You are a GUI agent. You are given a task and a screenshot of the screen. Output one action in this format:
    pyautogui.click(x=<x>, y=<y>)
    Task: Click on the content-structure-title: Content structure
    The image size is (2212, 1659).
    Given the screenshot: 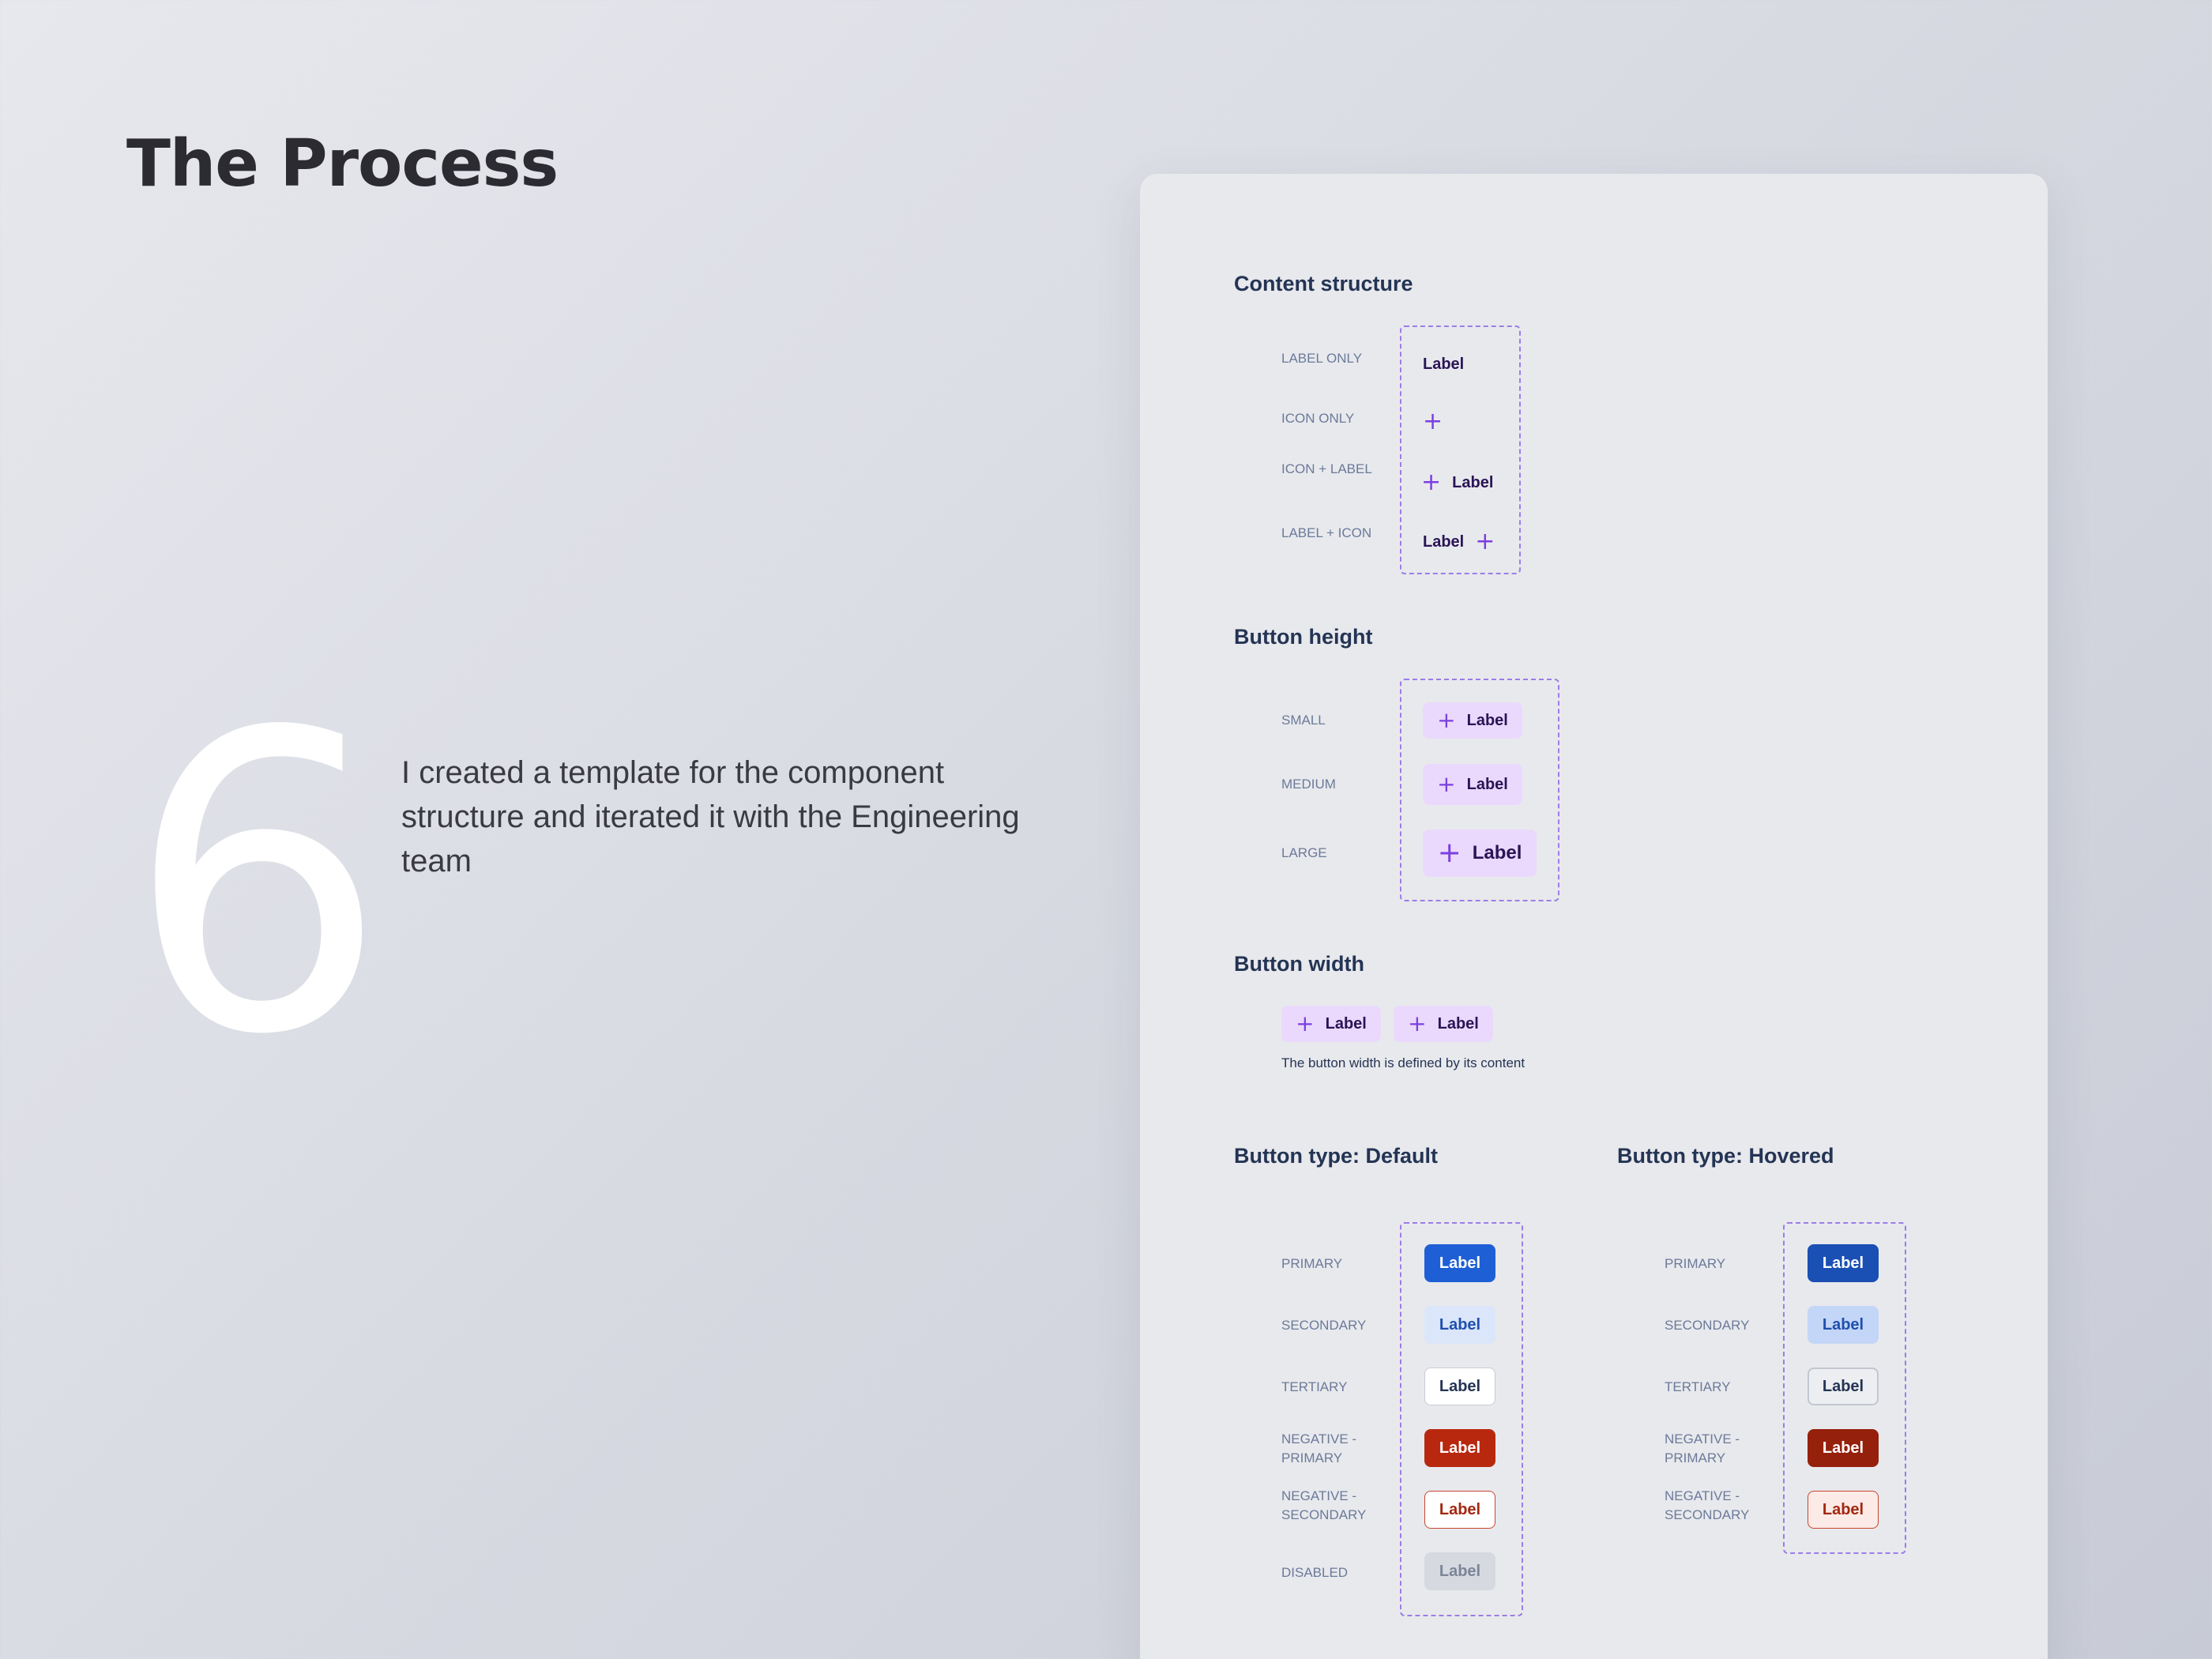 What is the action you would take?
    pyautogui.click(x=1324, y=284)
    